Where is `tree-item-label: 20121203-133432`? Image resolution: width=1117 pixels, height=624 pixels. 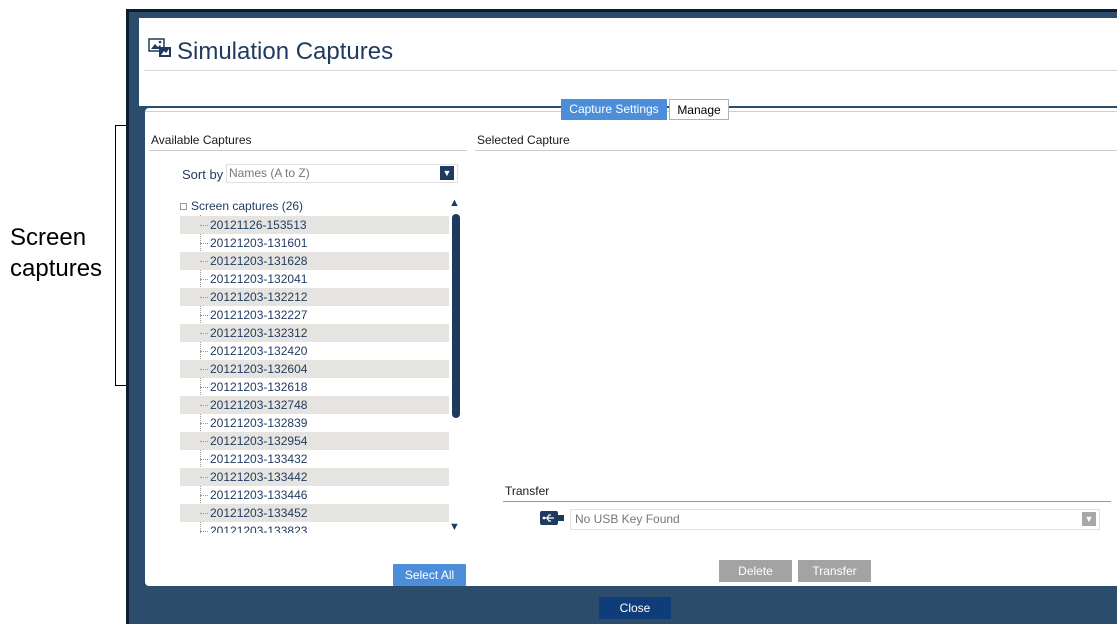 tree-item-label: 20121203-133432 is located at coordinates (259, 459).